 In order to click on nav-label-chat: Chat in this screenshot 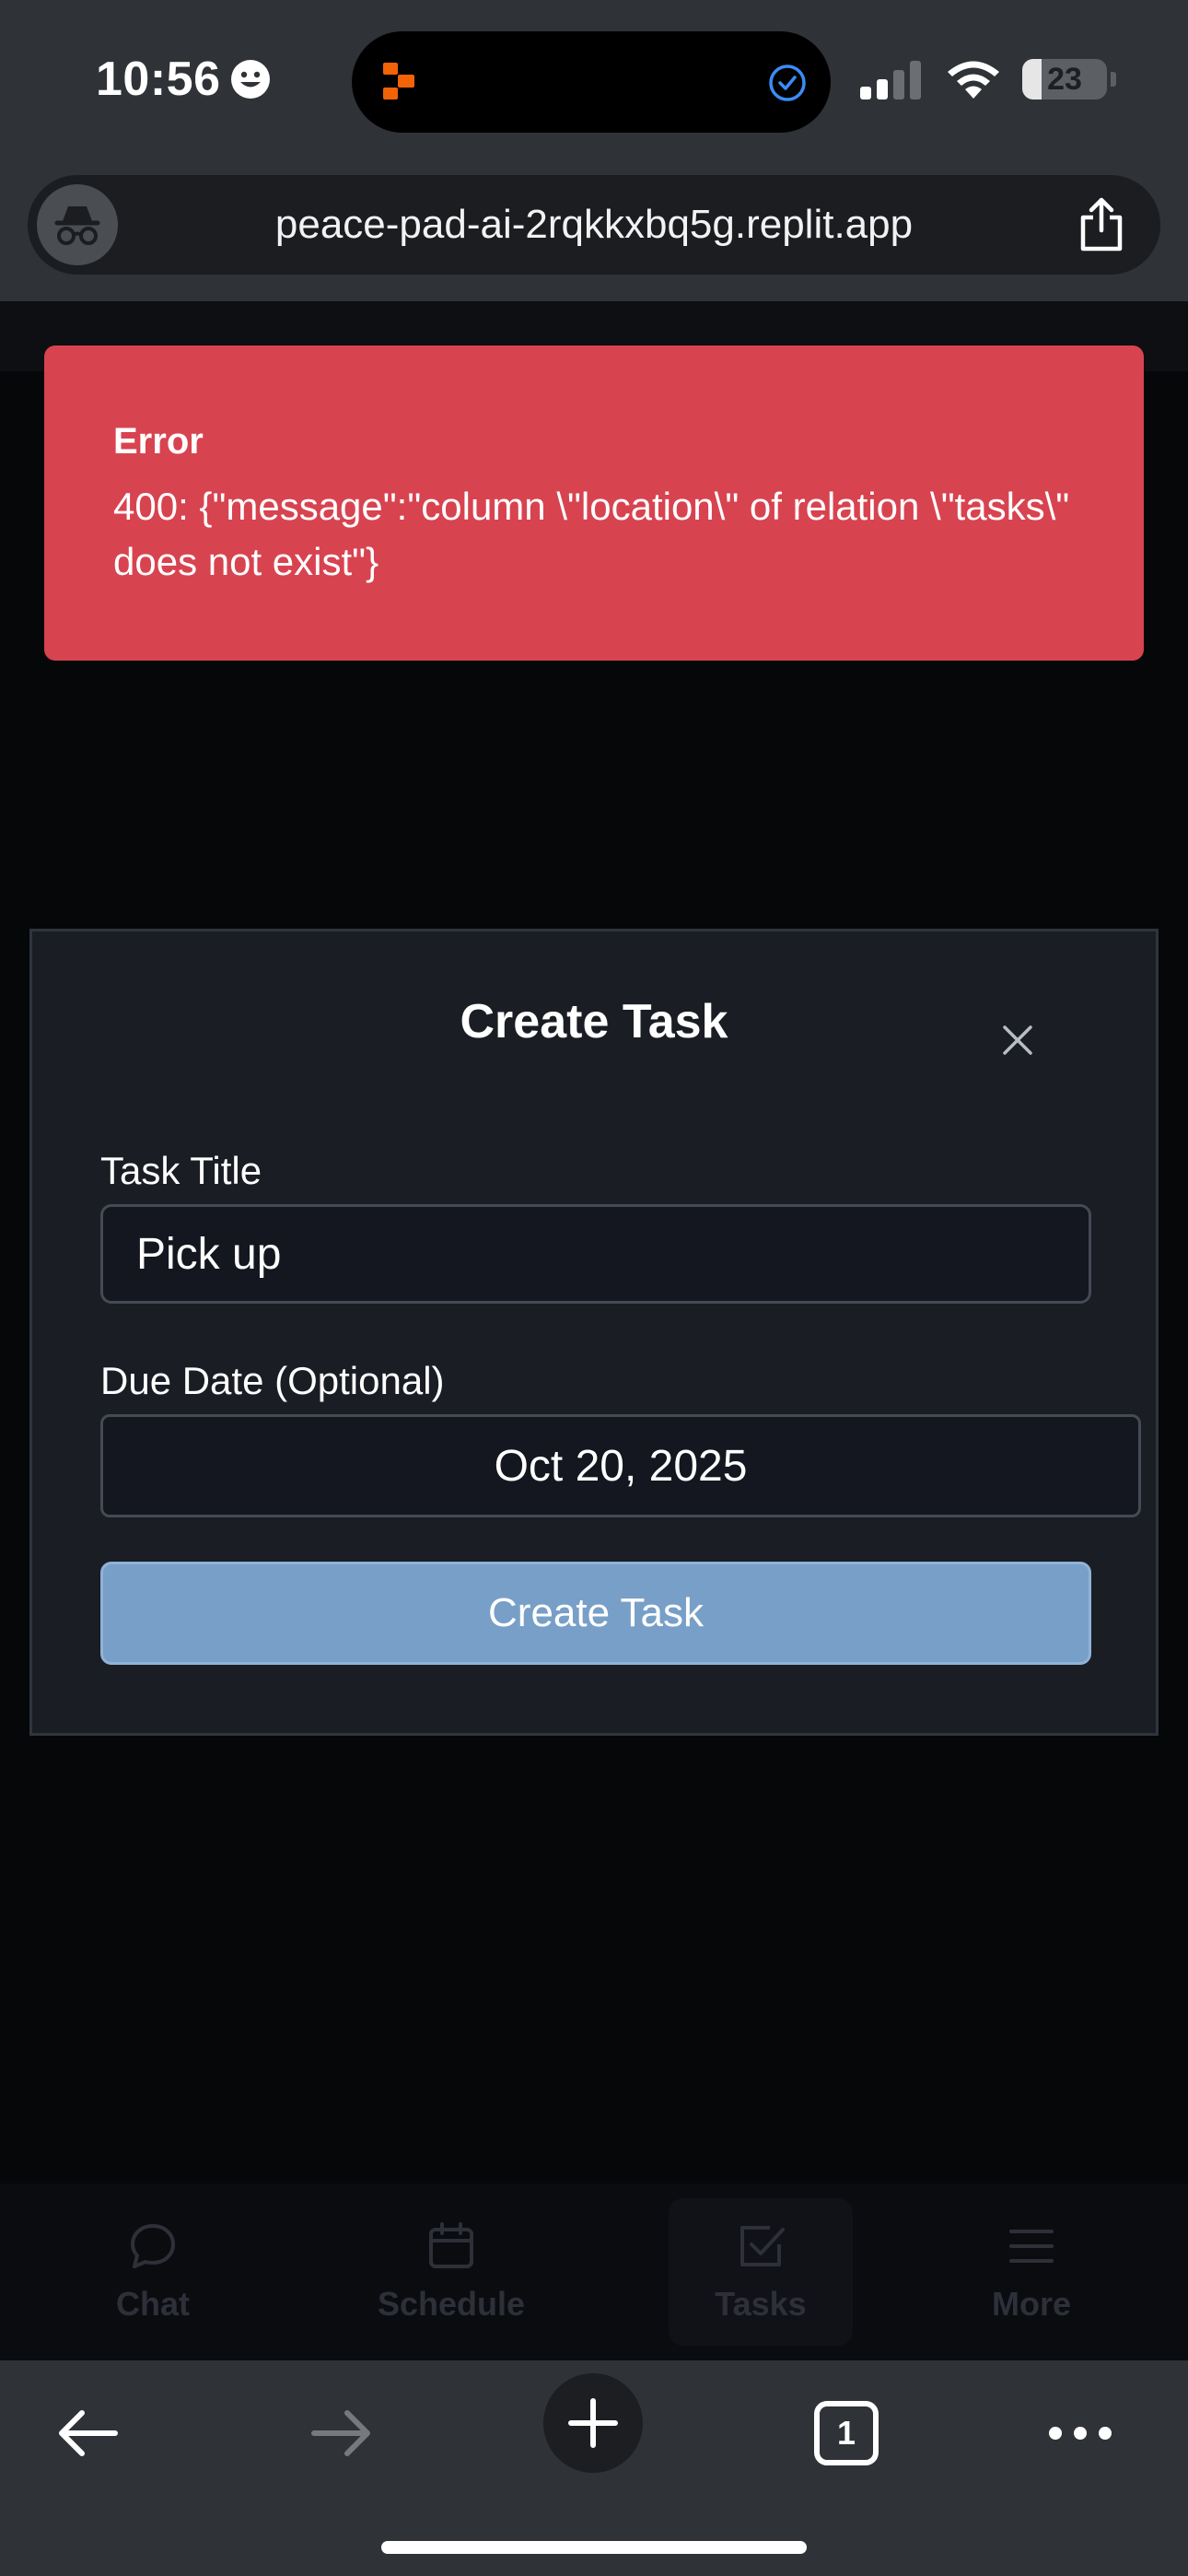, I will do `click(153, 2304)`.